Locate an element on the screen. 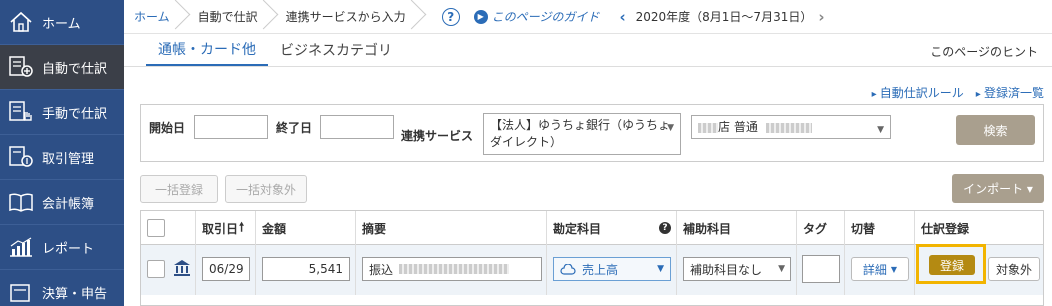 The width and height of the screenshot is (1052, 306). header-amount: 金額 is located at coordinates (305, 228).